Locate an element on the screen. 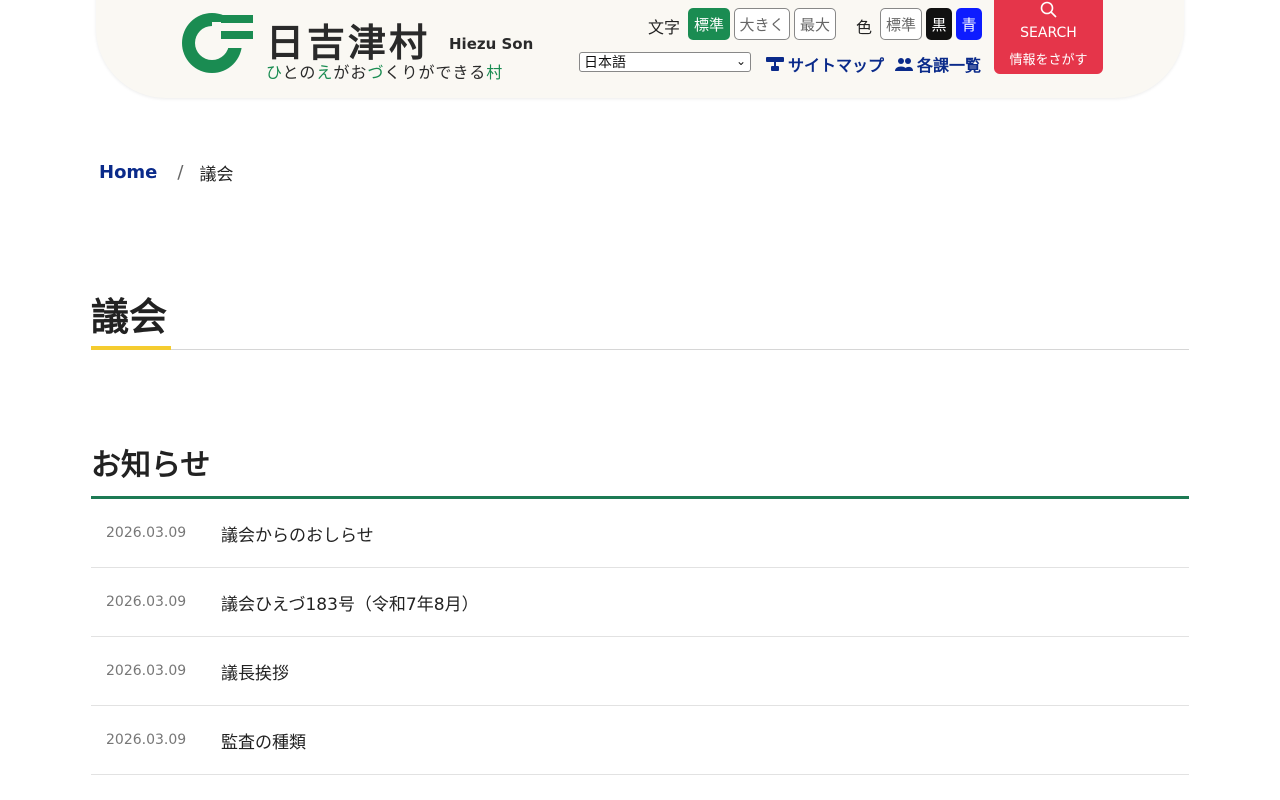 Image resolution: width=1280 pixels, height=800 pixels. search-sublabel: 情報をさがす is located at coordinates (1048, 60).